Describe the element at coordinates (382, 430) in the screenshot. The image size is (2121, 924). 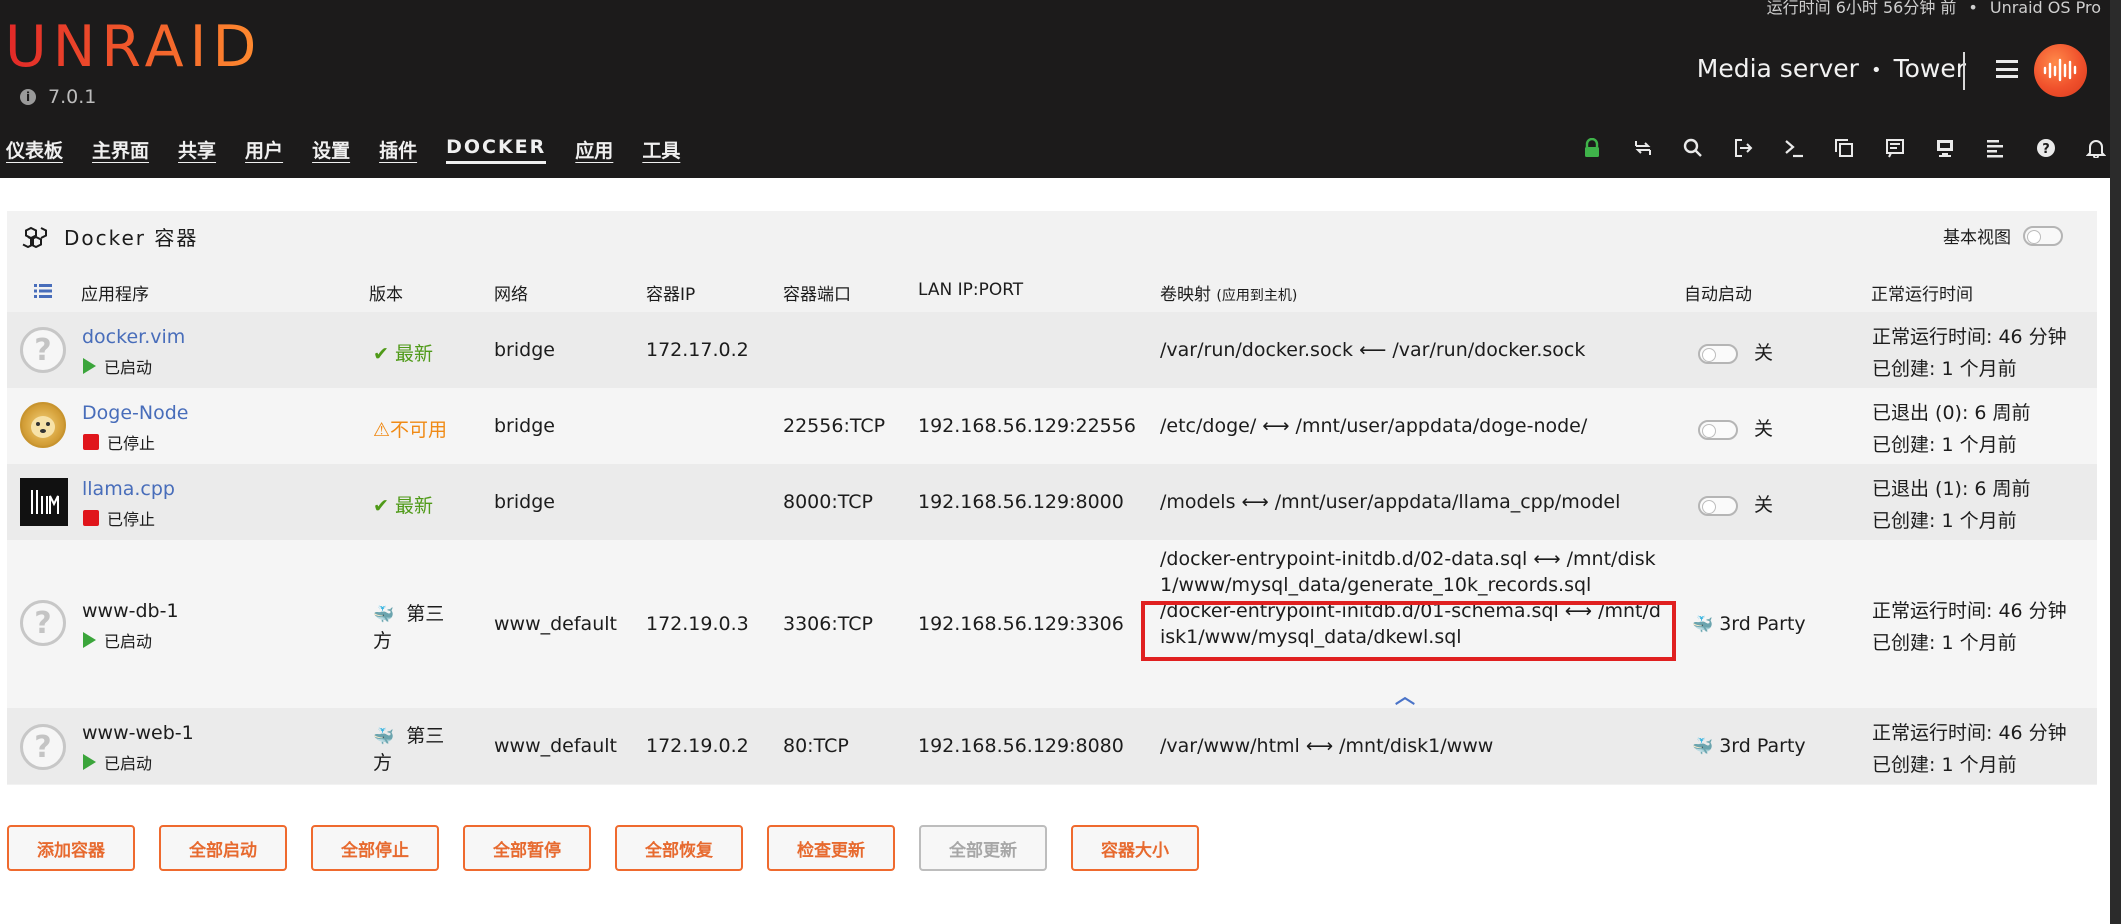
I see `warning-icon: ⚠` at that location.